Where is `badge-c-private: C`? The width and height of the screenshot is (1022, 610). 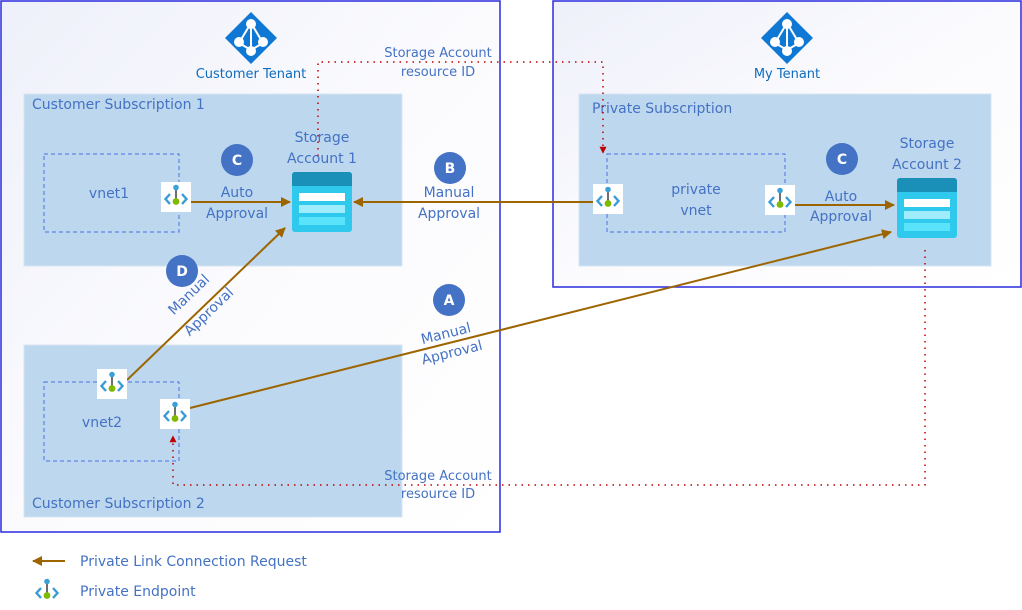
badge-c-private: C is located at coordinates (842, 159).